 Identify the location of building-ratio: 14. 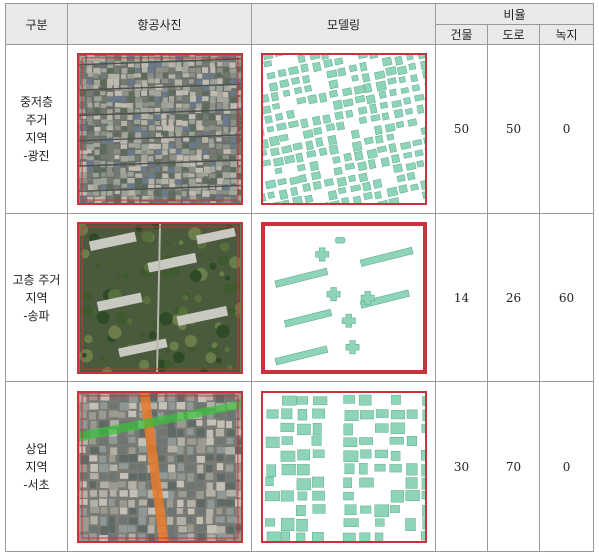
(461, 297).